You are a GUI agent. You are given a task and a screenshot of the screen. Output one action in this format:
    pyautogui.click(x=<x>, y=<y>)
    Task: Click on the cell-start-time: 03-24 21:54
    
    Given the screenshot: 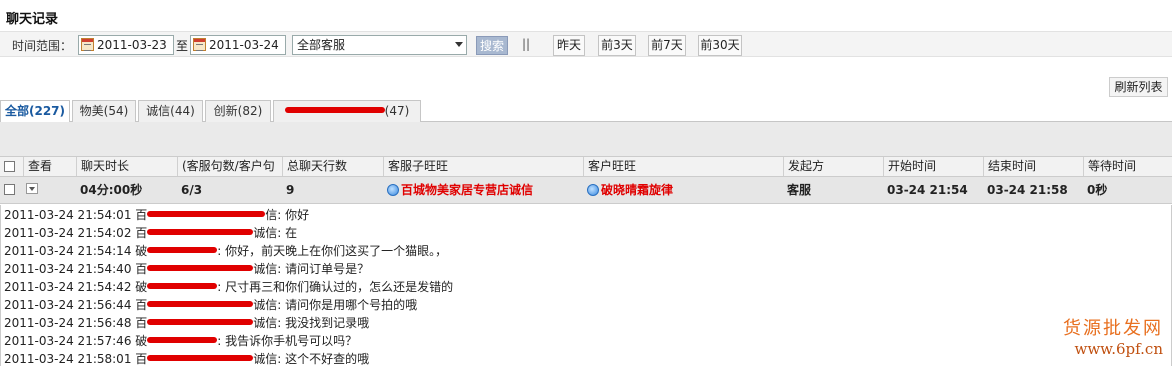 What is the action you would take?
    pyautogui.click(x=927, y=190)
    